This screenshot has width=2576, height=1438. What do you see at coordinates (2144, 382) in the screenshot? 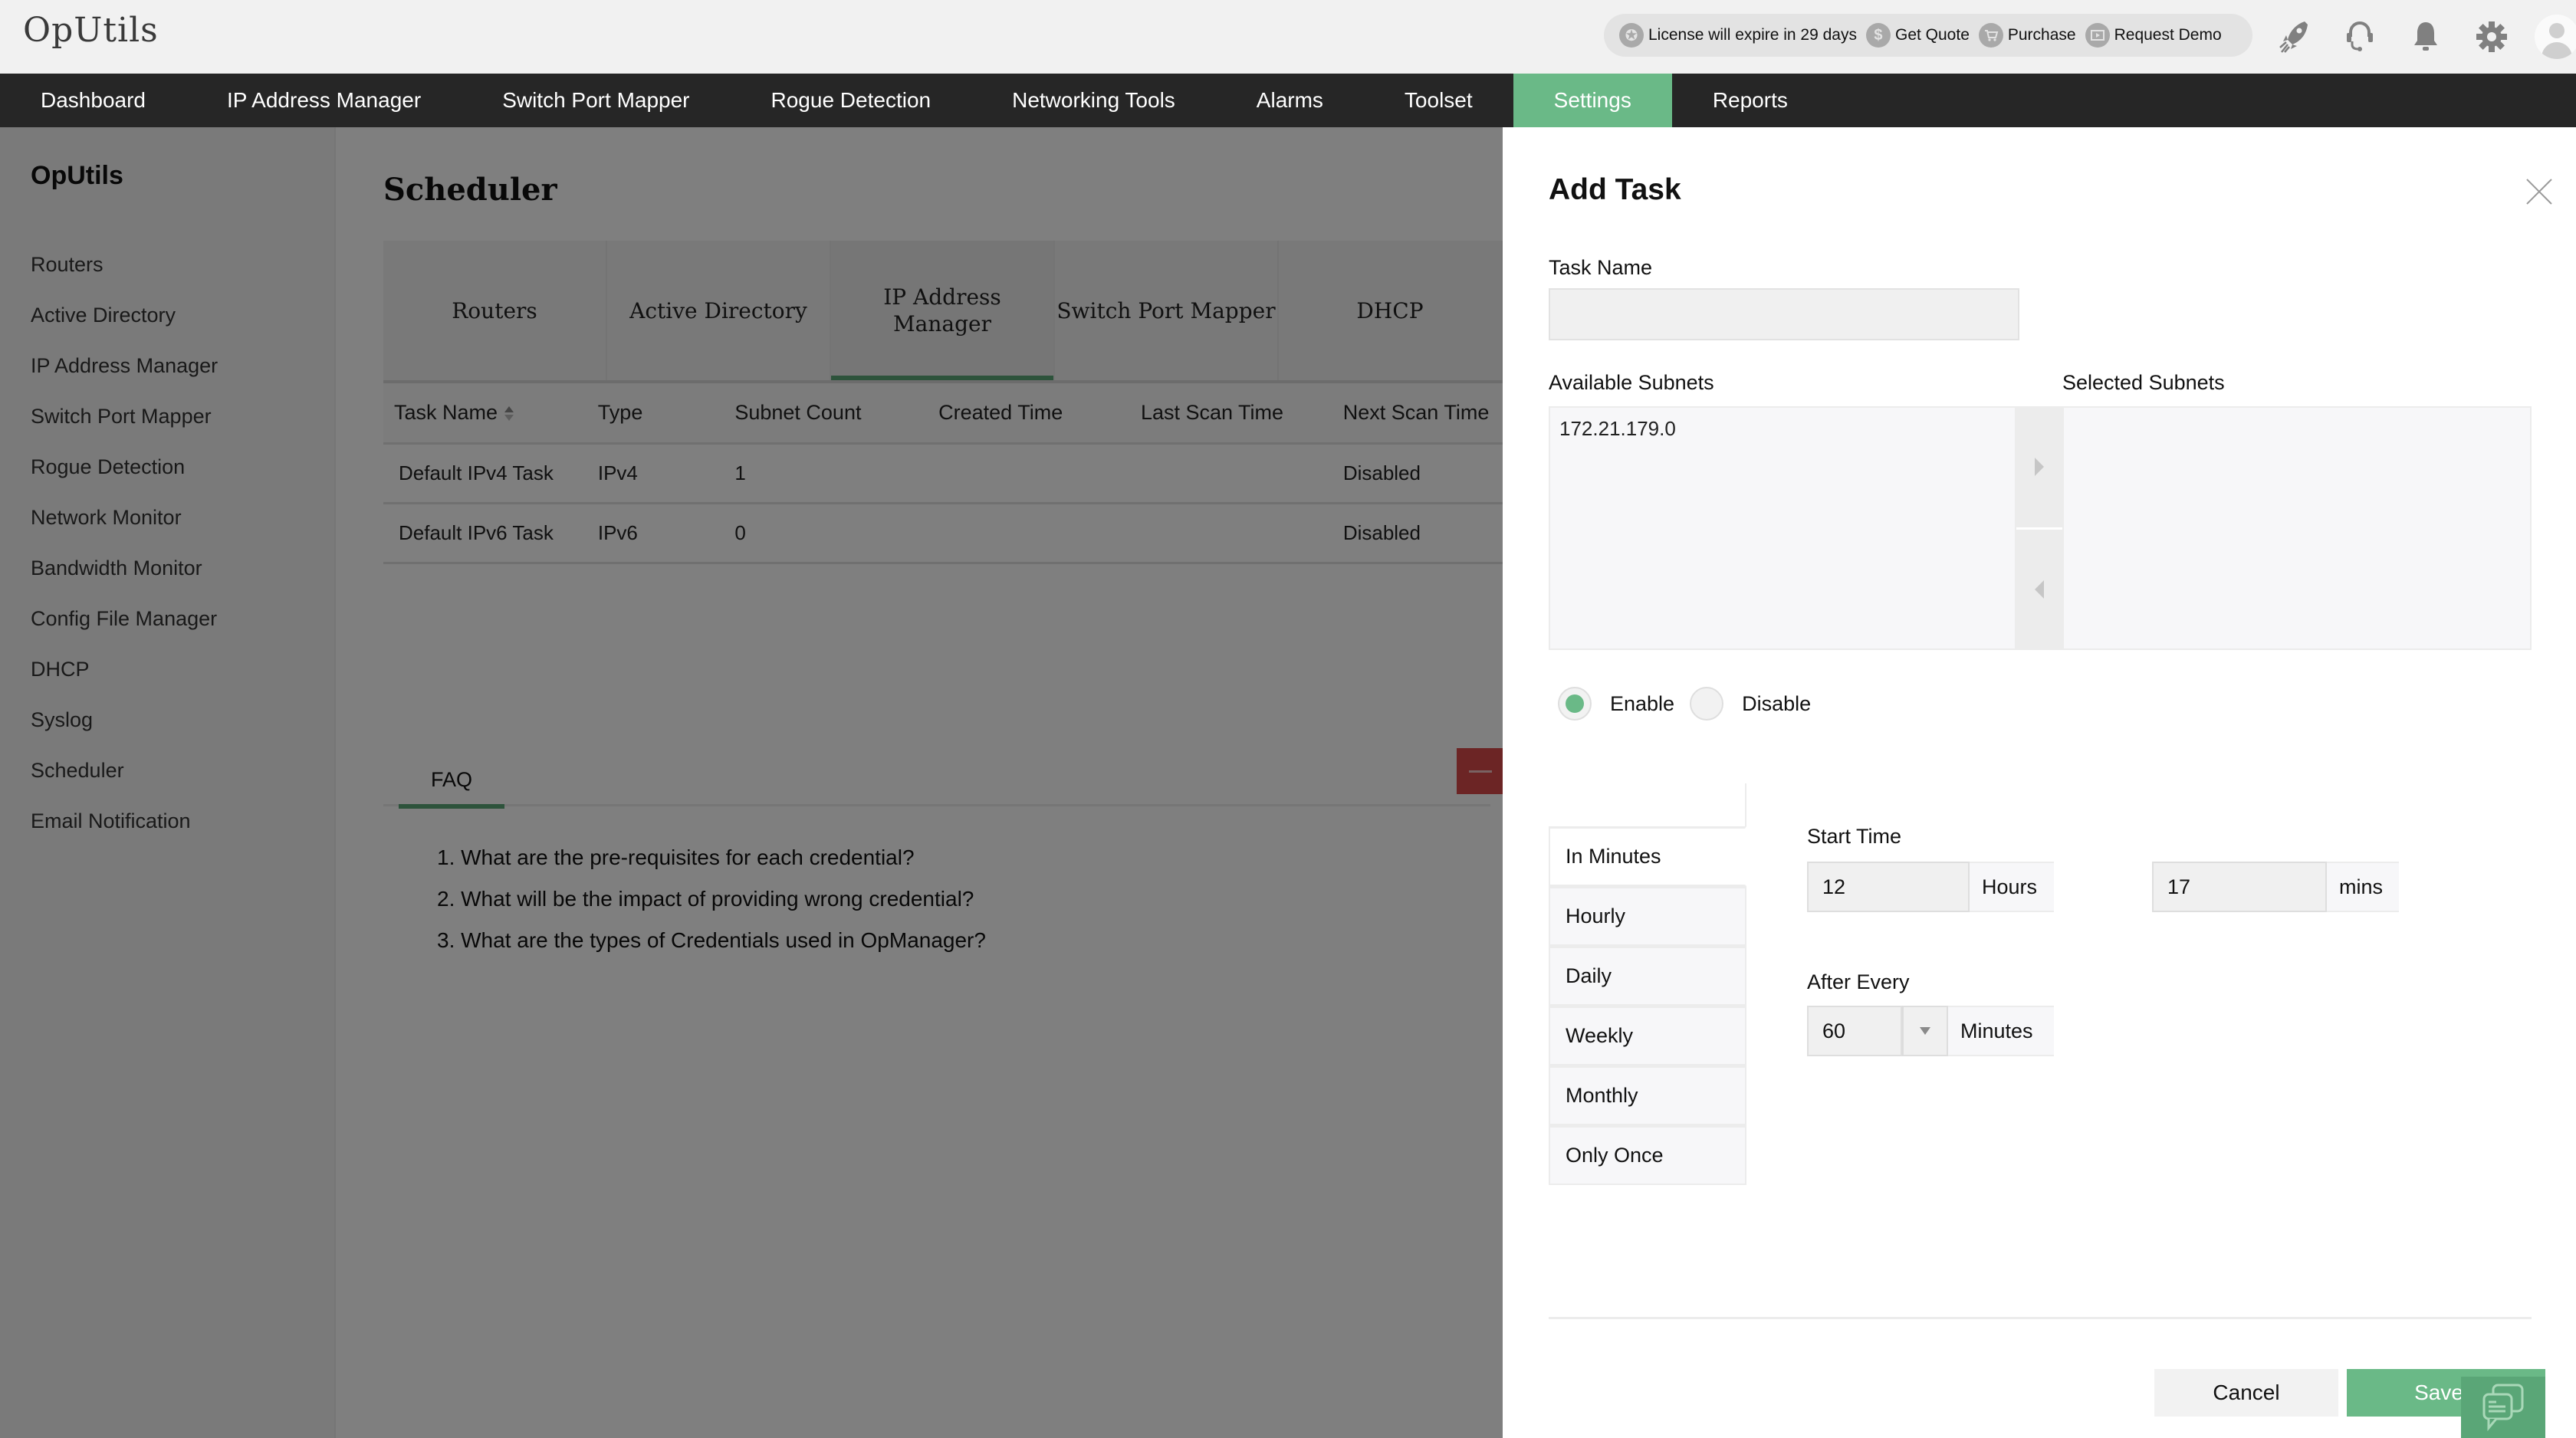
I see `selected-subnets-label: Selected Subnets` at bounding box center [2144, 382].